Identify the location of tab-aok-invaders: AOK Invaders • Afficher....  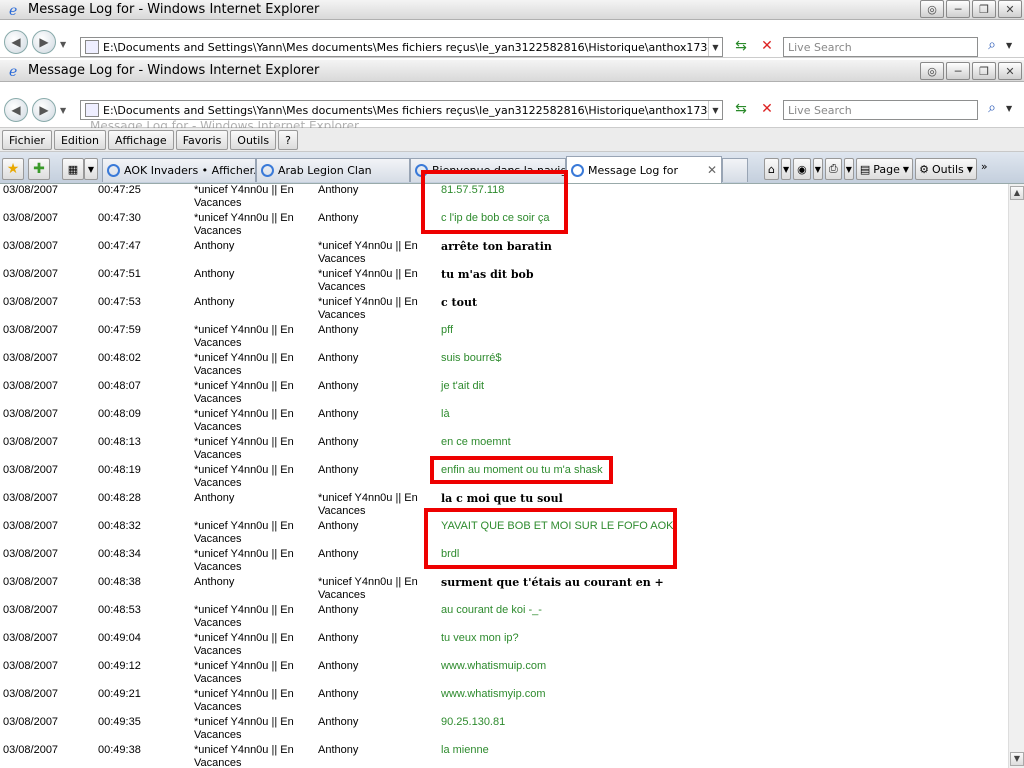
(179, 170).